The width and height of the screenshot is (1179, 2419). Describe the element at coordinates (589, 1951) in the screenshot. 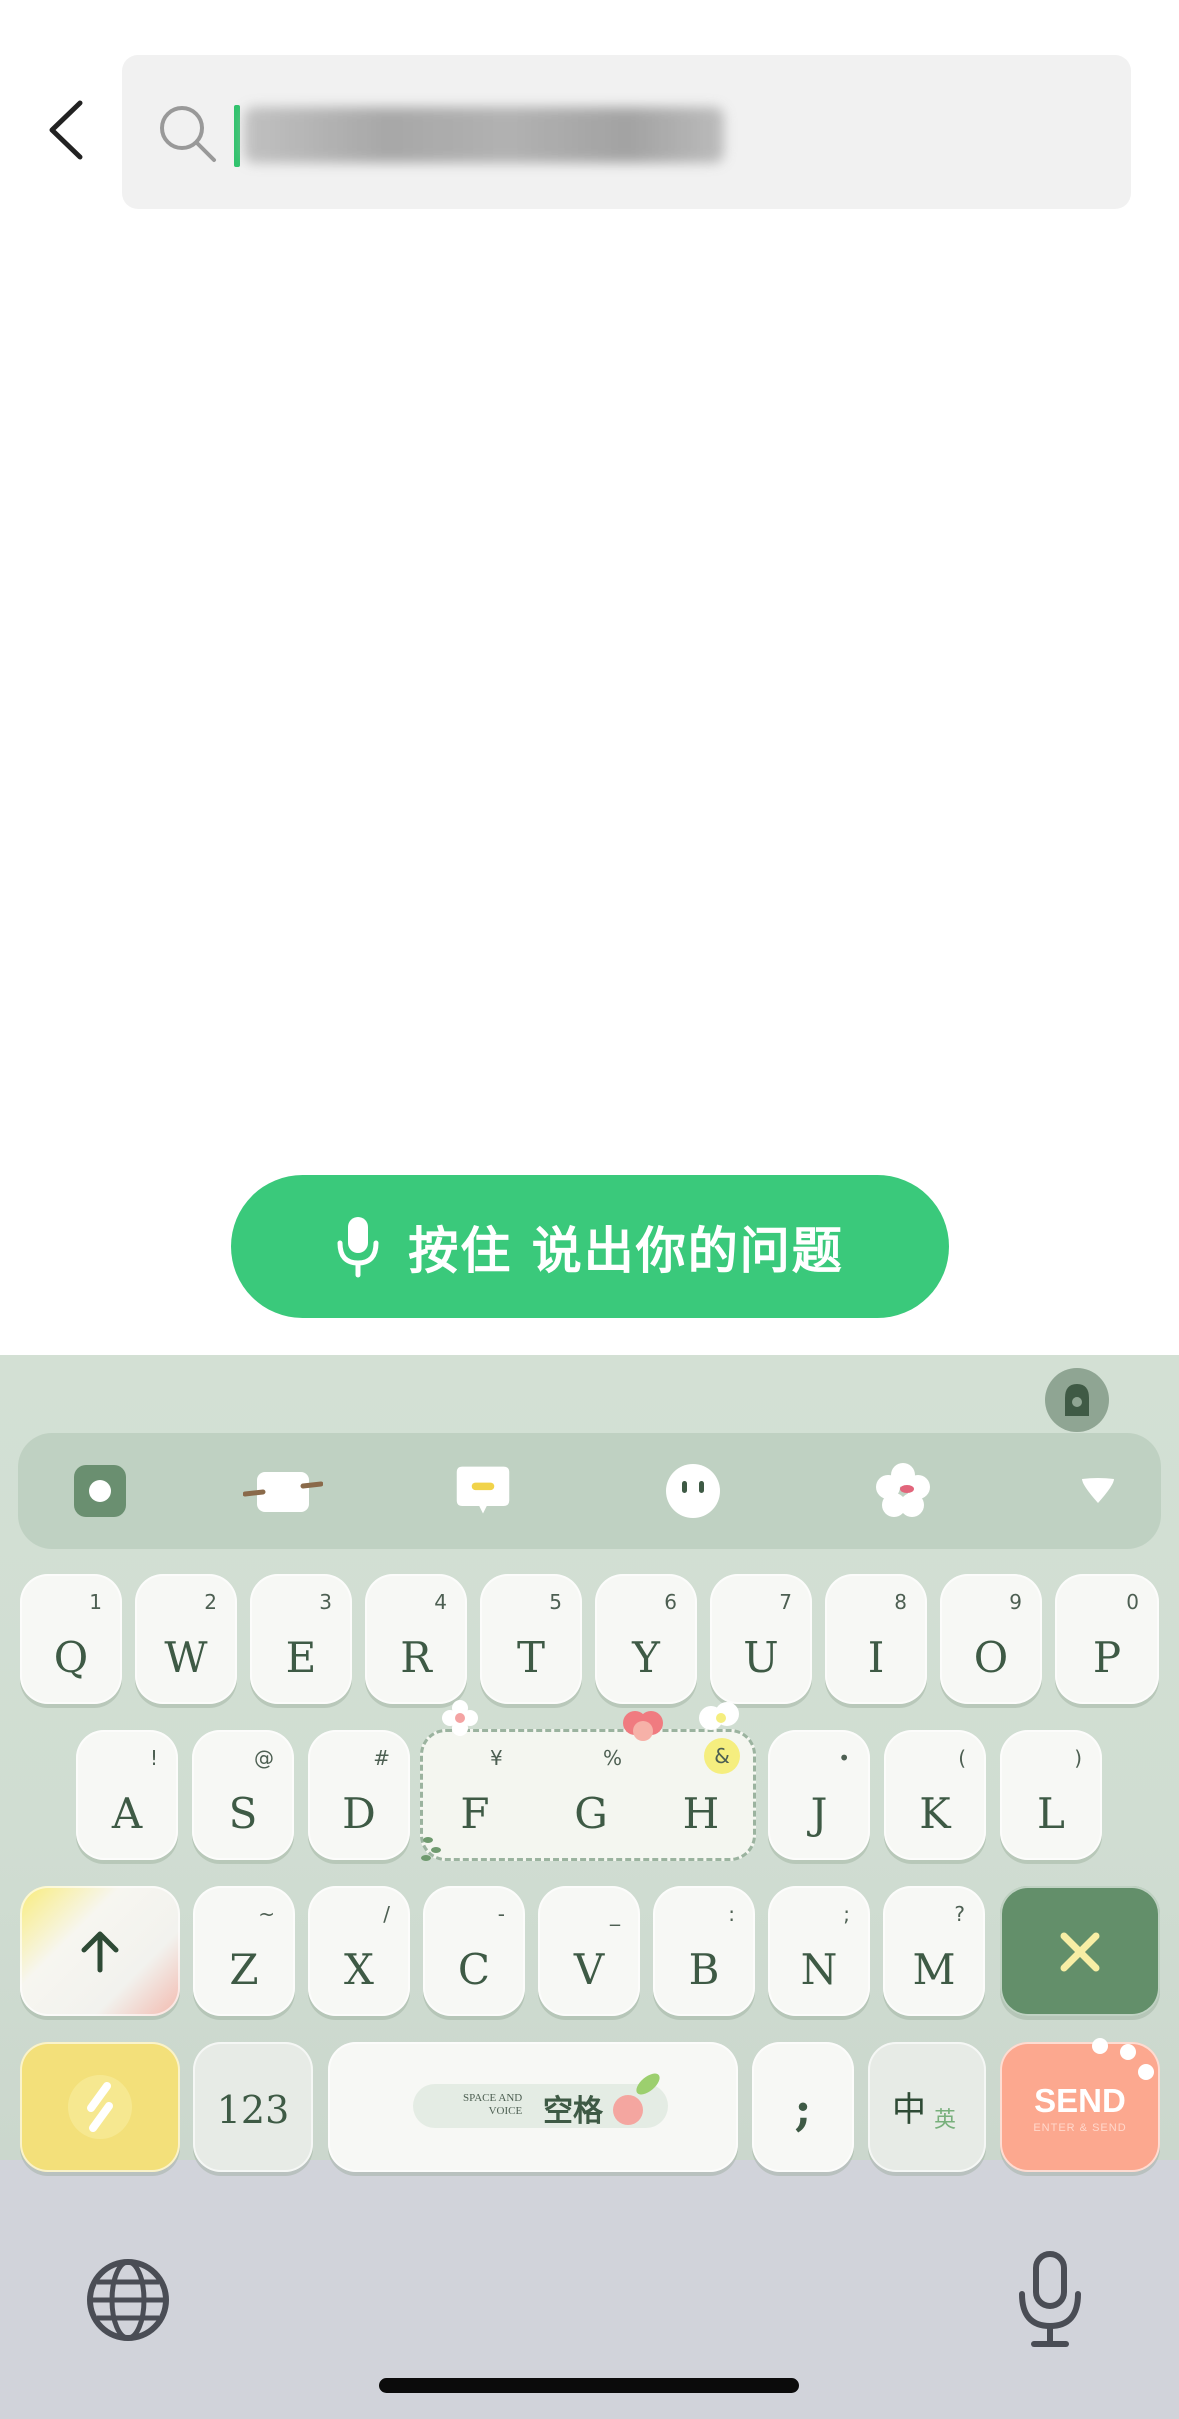

I see `key-v: _ V` at that location.